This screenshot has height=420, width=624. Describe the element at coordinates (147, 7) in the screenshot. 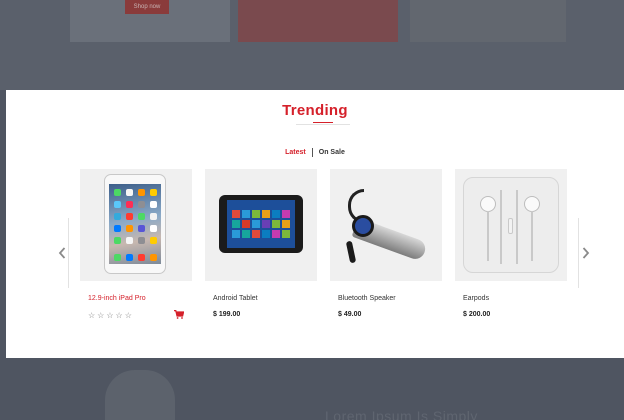

I see `background-shop-button: Shop now` at that location.